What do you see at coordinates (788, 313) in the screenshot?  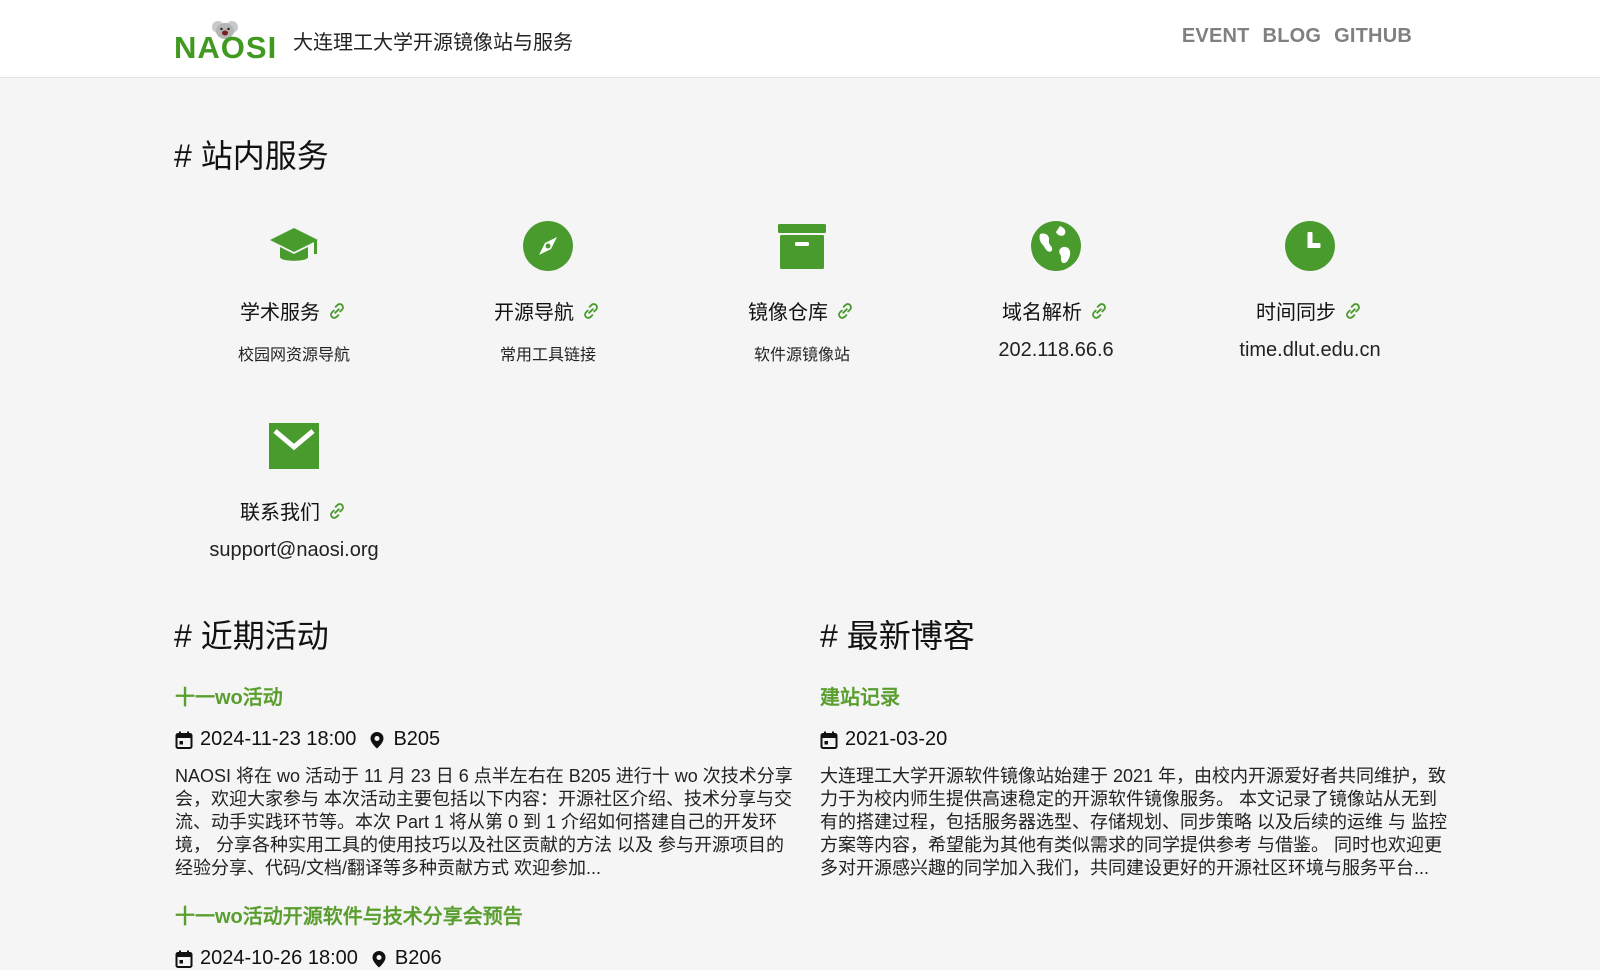 I see `service-name-text: 镜像仓库` at bounding box center [788, 313].